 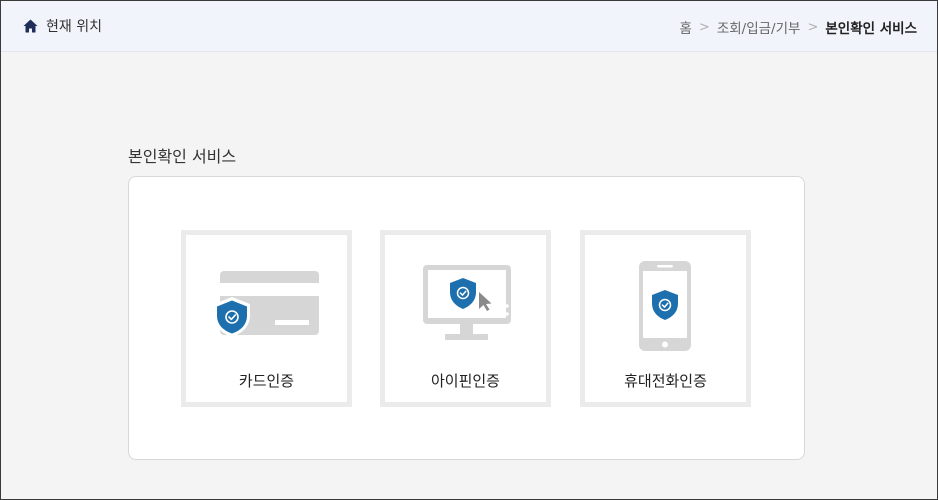 I want to click on current-location-label: 현재 위치, so click(x=74, y=27).